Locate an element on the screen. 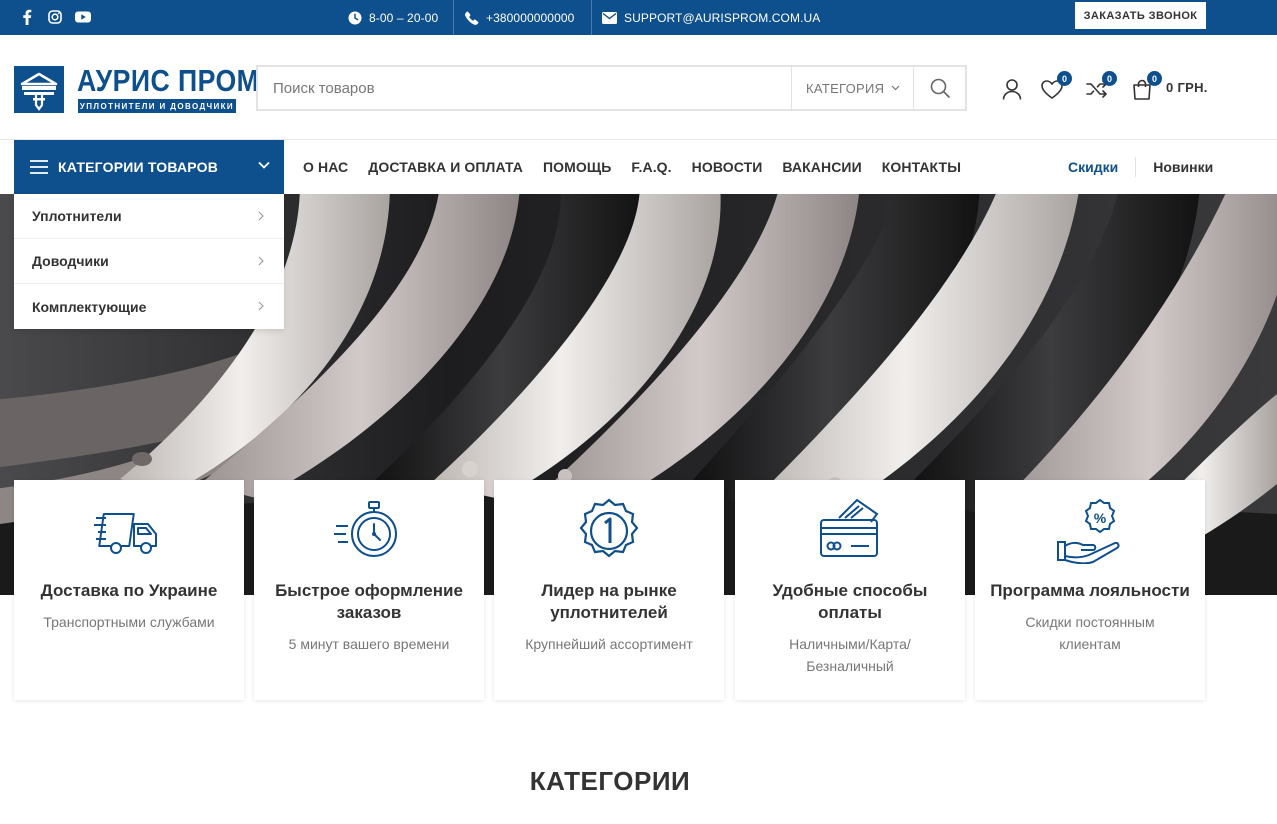 This screenshot has width=1277, height=824. categories-menu-label: КАТЕГОРИИ ТОВАРОВ is located at coordinates (138, 167).